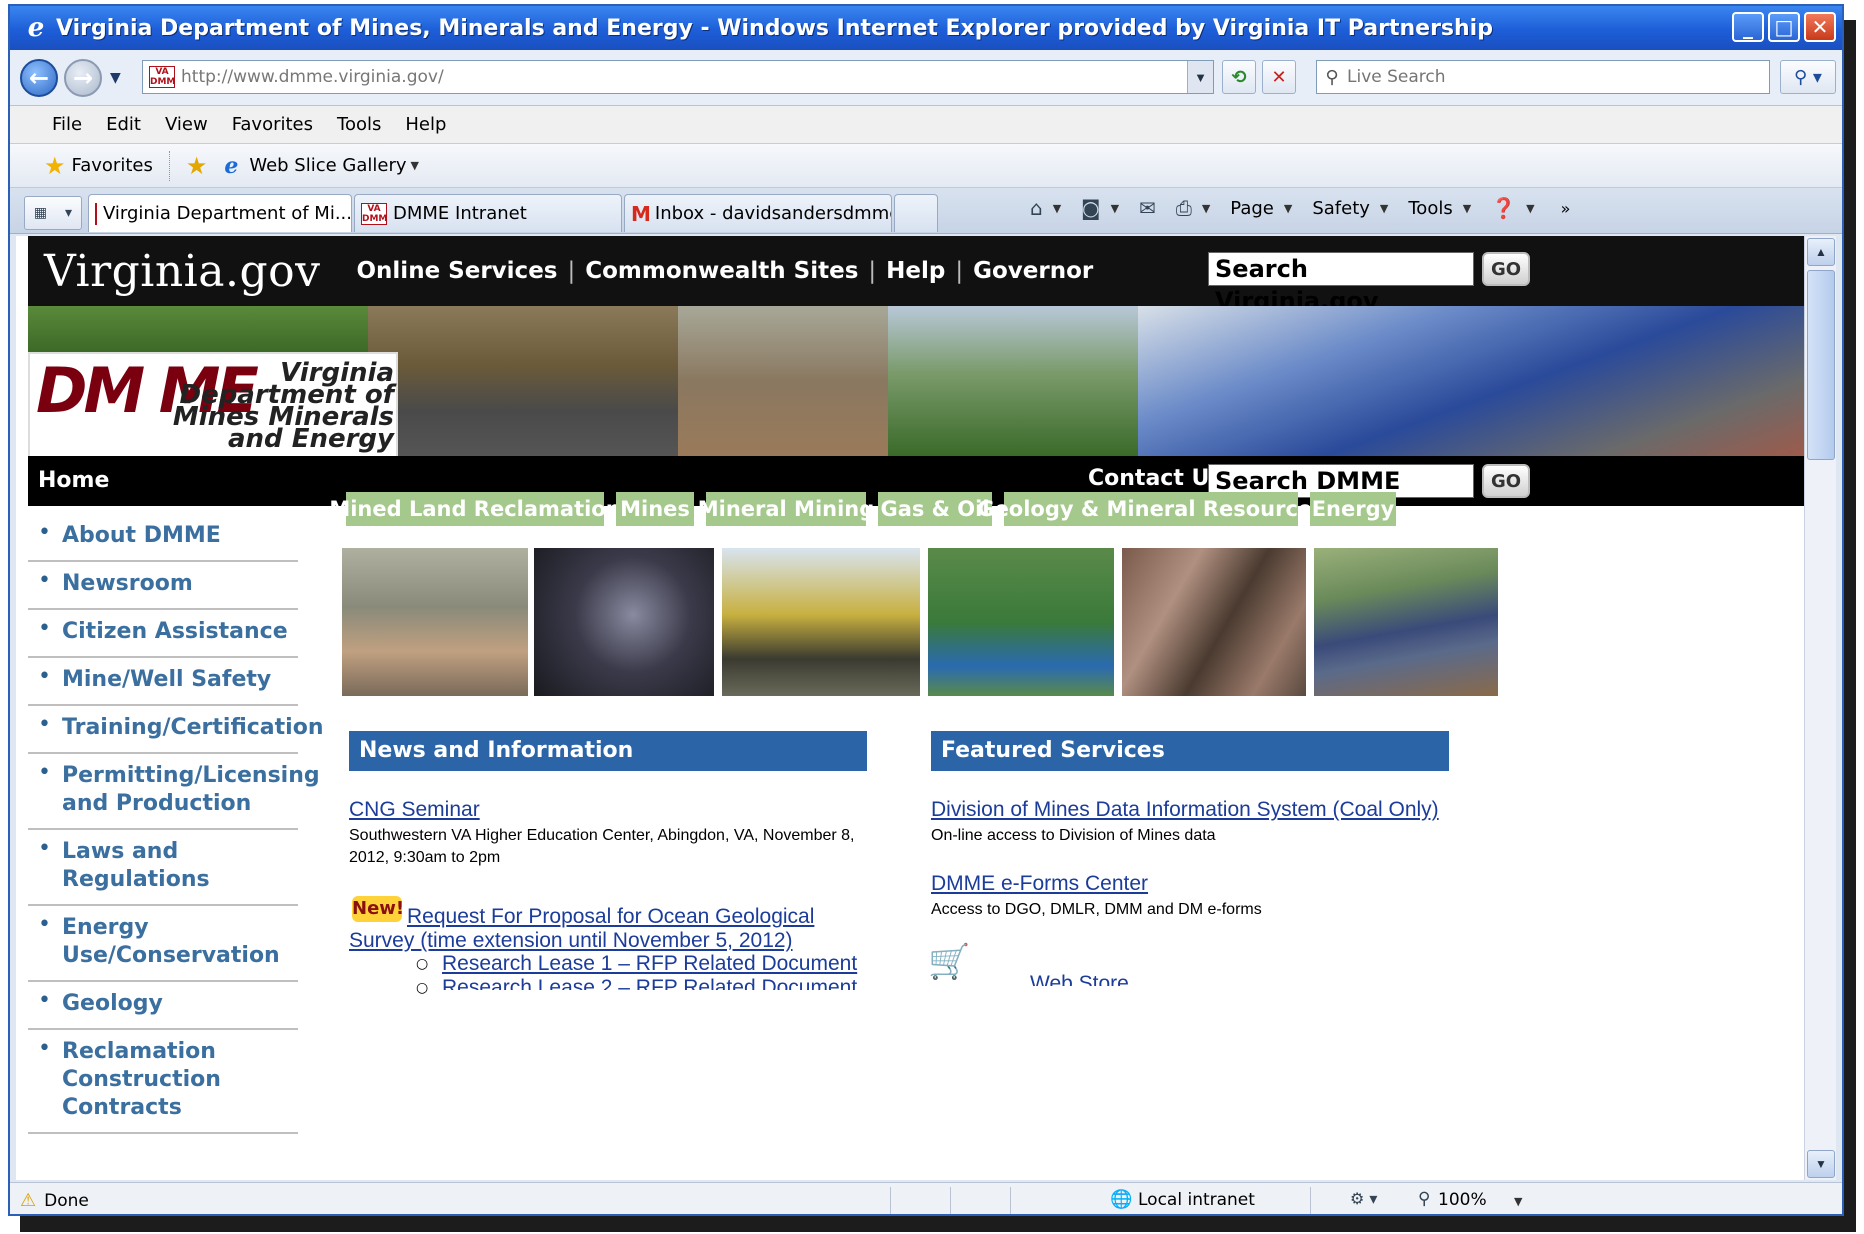 The width and height of the screenshot is (1864, 1234). I want to click on page-dropdown-icon: ▼, so click(1288, 208).